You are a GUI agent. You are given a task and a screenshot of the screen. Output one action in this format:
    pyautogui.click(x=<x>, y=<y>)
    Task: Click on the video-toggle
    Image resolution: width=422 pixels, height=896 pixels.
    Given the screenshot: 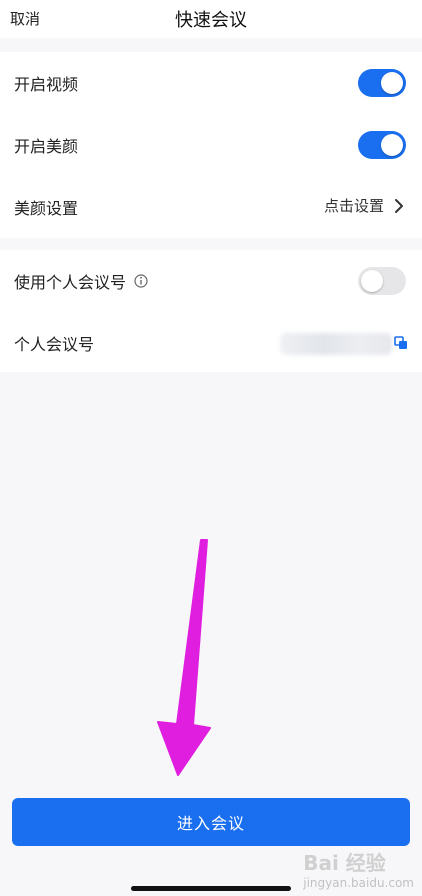 What is the action you would take?
    pyautogui.click(x=382, y=83)
    